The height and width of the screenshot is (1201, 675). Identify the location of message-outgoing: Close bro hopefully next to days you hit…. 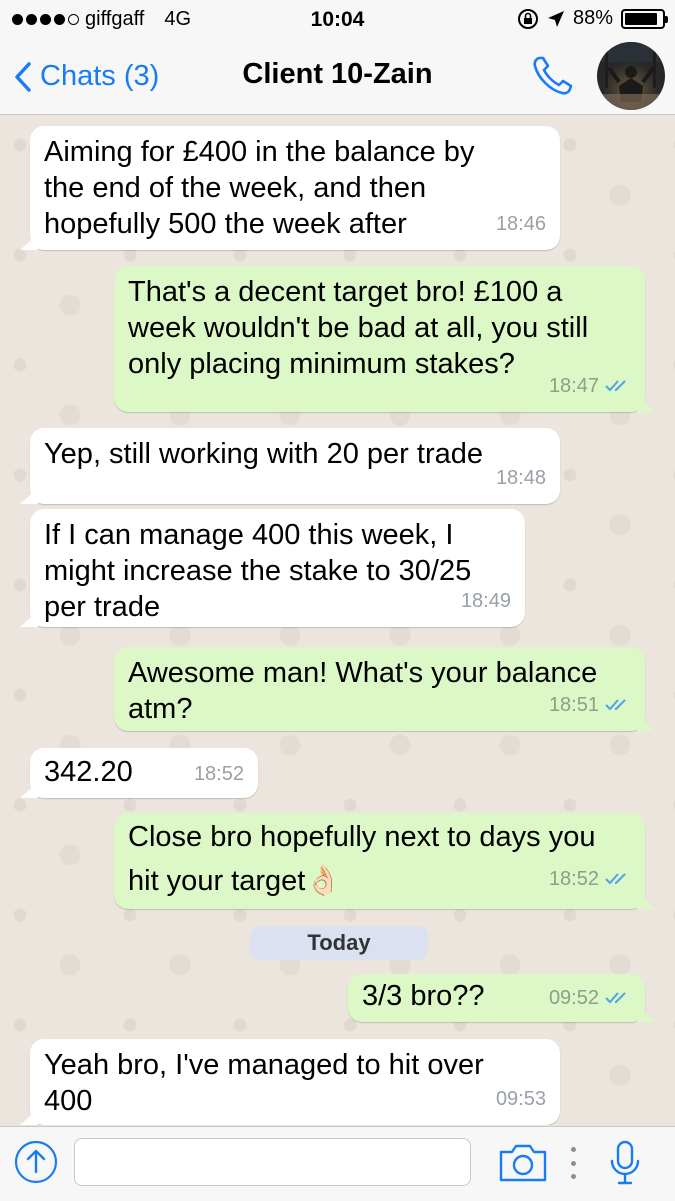
(384, 861).